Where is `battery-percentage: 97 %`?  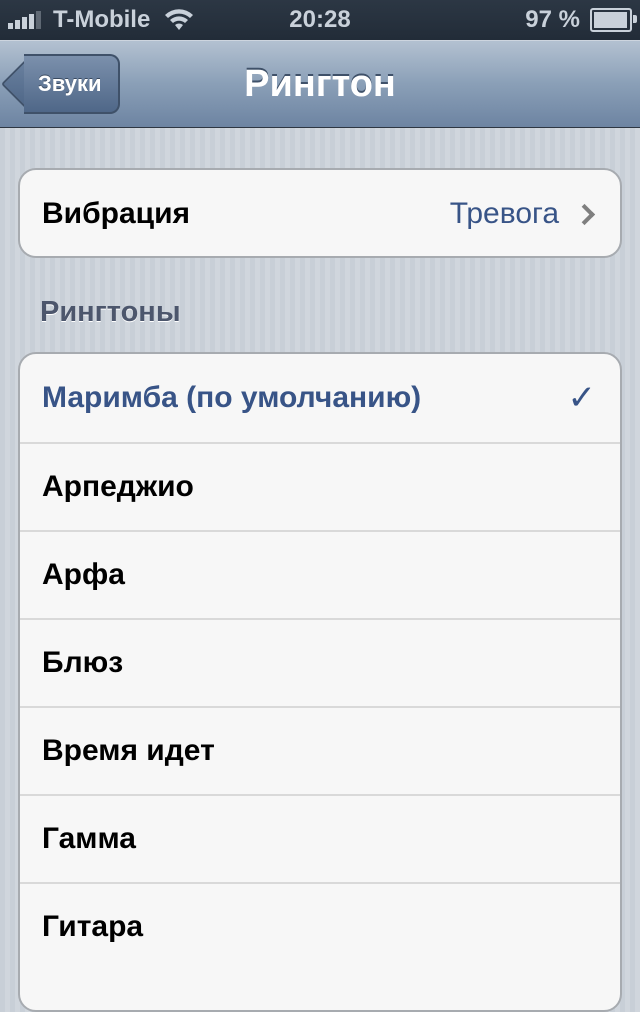
battery-percentage: 97 % is located at coordinates (552, 19).